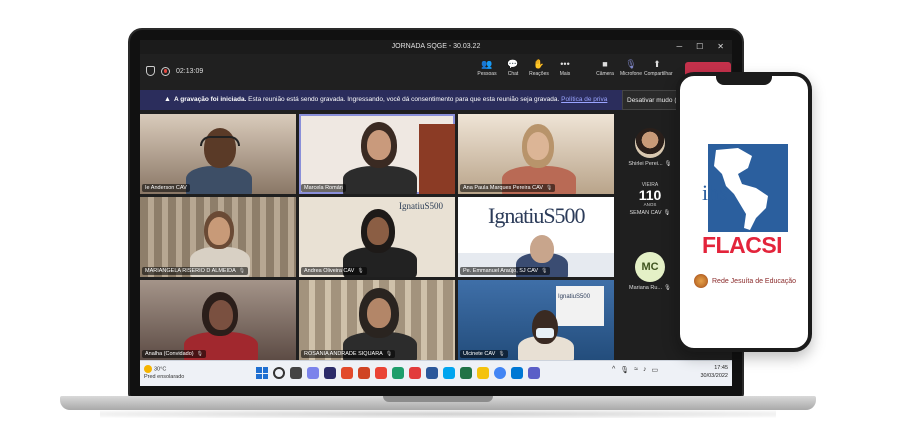 The width and height of the screenshot is (915, 440). I want to click on video-tile: IgnatiuS500 Pe. Emmanuel Araújo, SJ CAV 🎙, so click(536, 237).